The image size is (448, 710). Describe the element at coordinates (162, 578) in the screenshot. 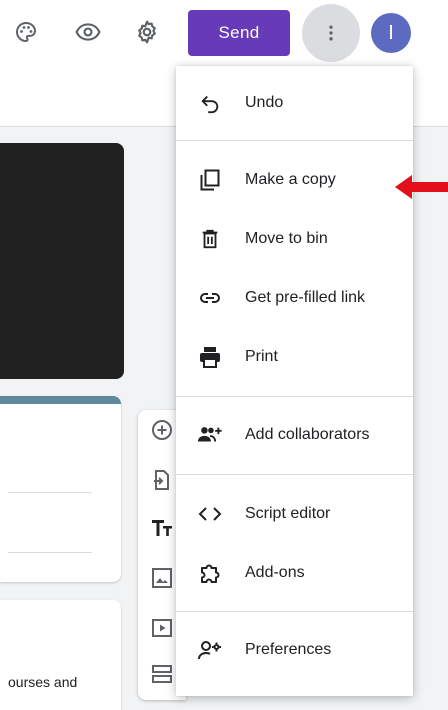

I see `image-icon` at that location.